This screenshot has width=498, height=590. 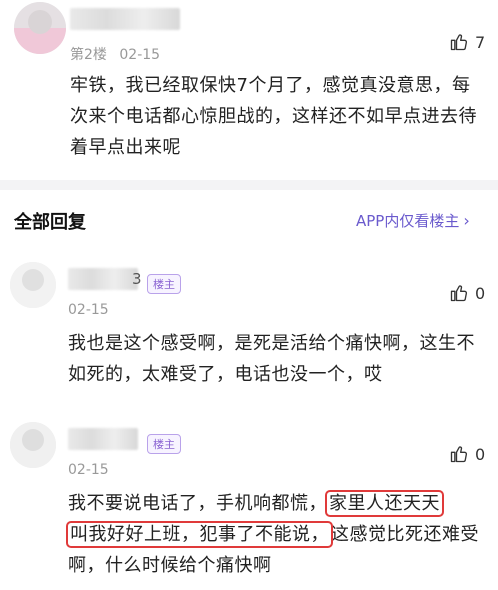 I want to click on replies-title: 全部回复, so click(x=50, y=222).